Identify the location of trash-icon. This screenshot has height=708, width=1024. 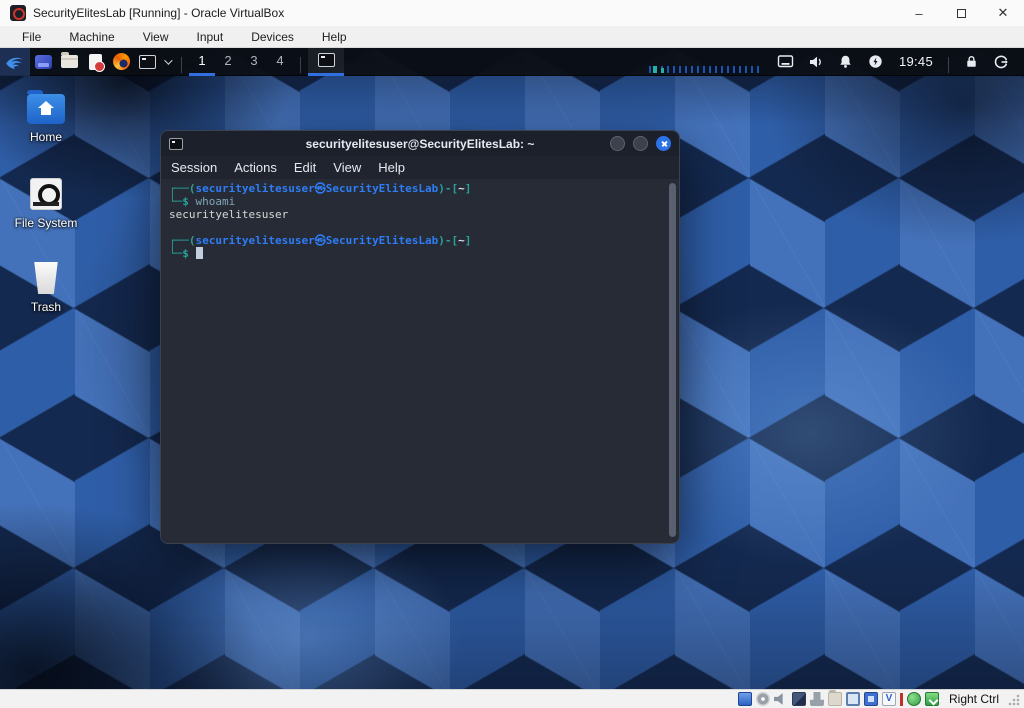
(46, 278).